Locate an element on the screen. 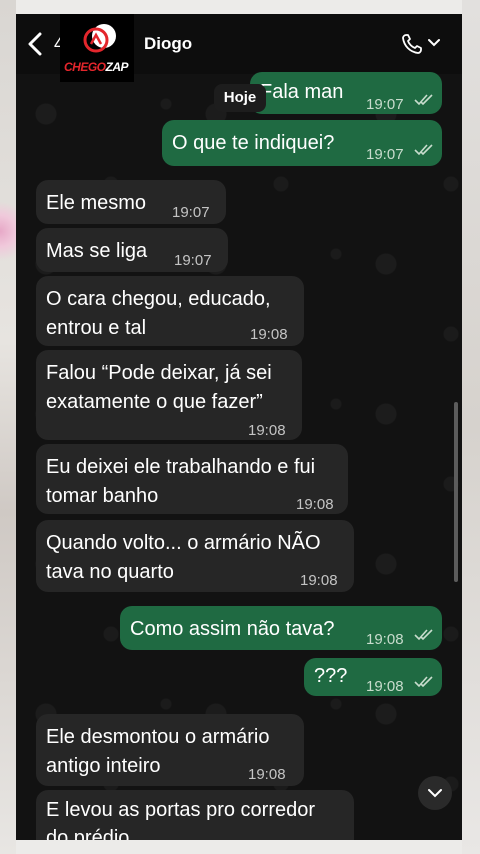 This screenshot has height=854, width=480. message-text: Fala man is located at coordinates (302, 92).